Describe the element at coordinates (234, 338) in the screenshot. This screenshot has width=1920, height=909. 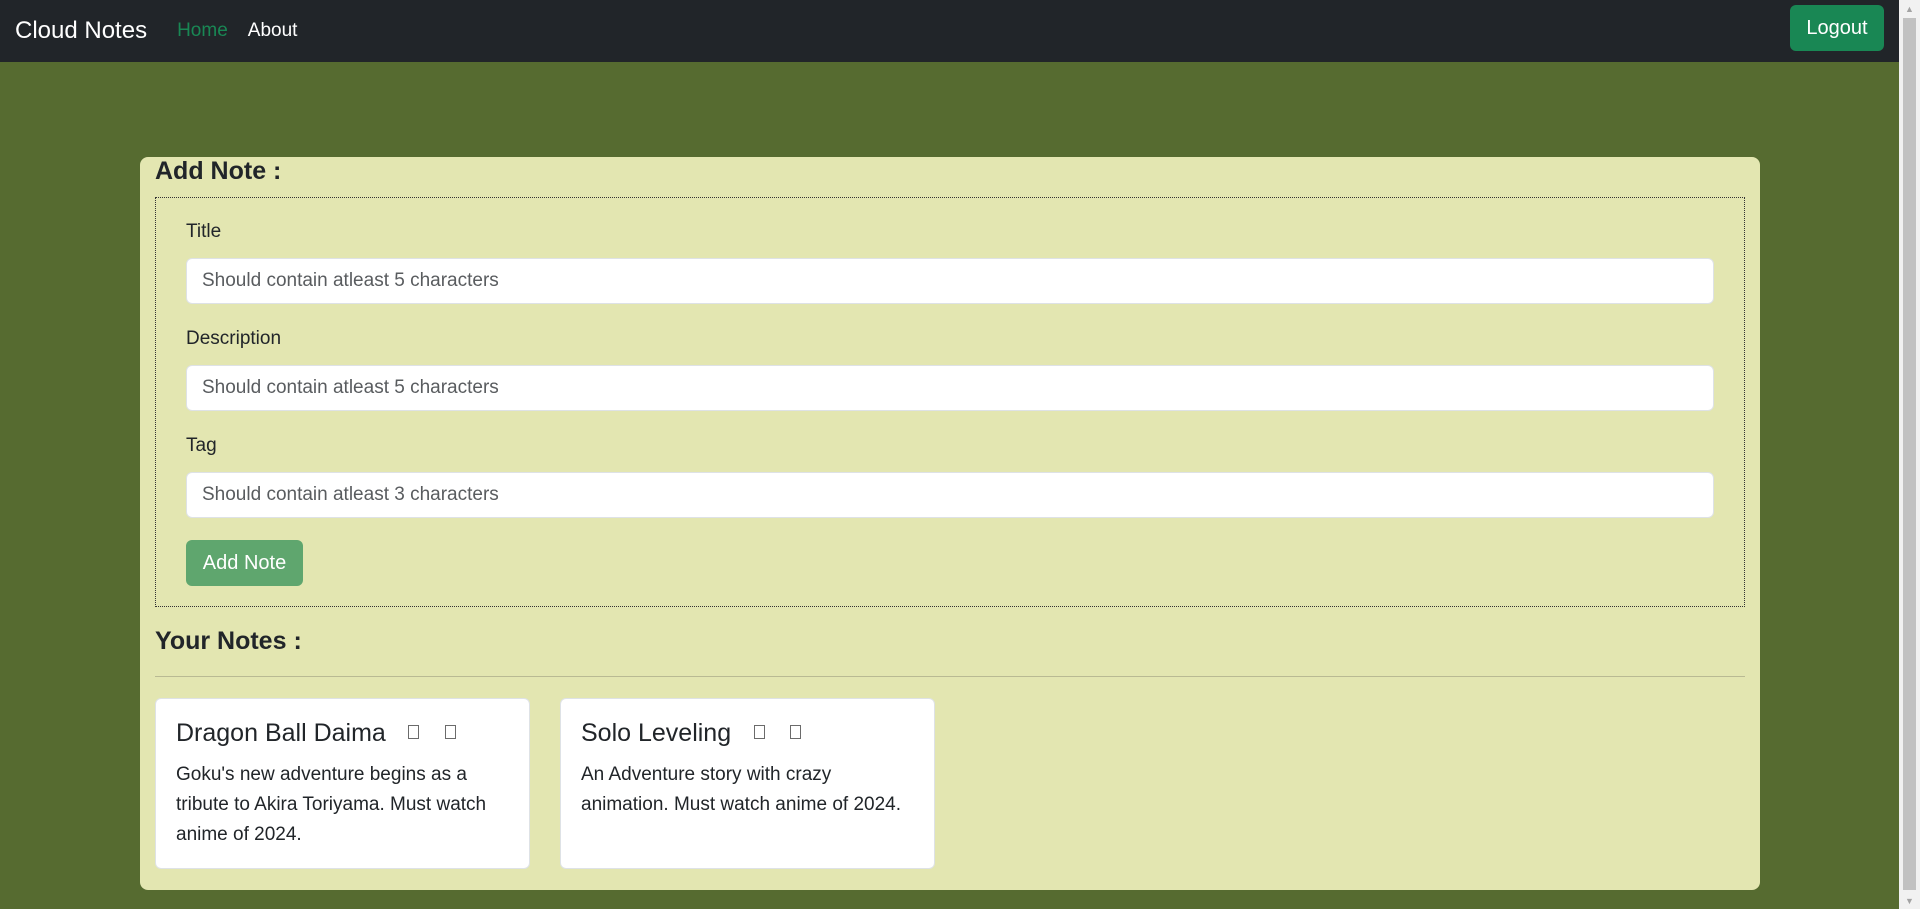
I see `description-label: Description` at that location.